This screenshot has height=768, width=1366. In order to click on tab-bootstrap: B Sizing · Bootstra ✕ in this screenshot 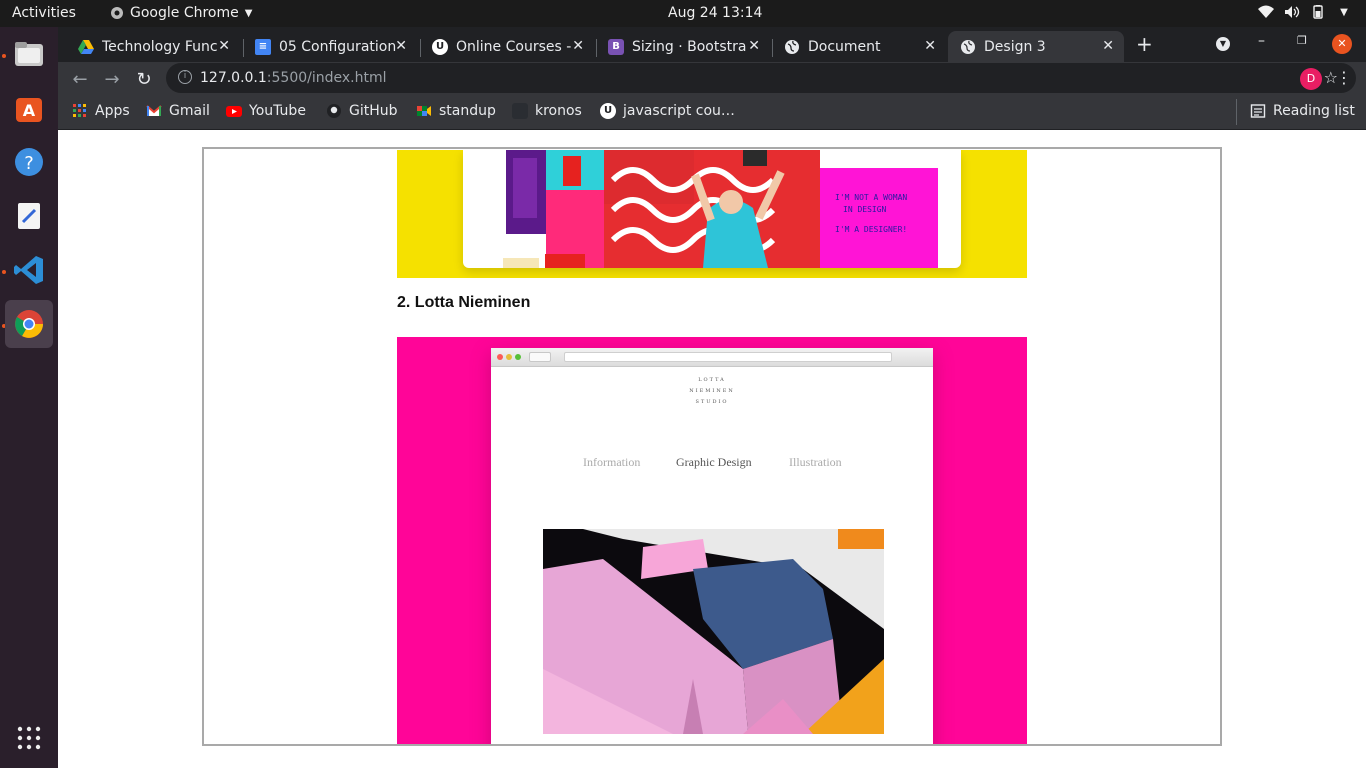, I will do `click(683, 46)`.